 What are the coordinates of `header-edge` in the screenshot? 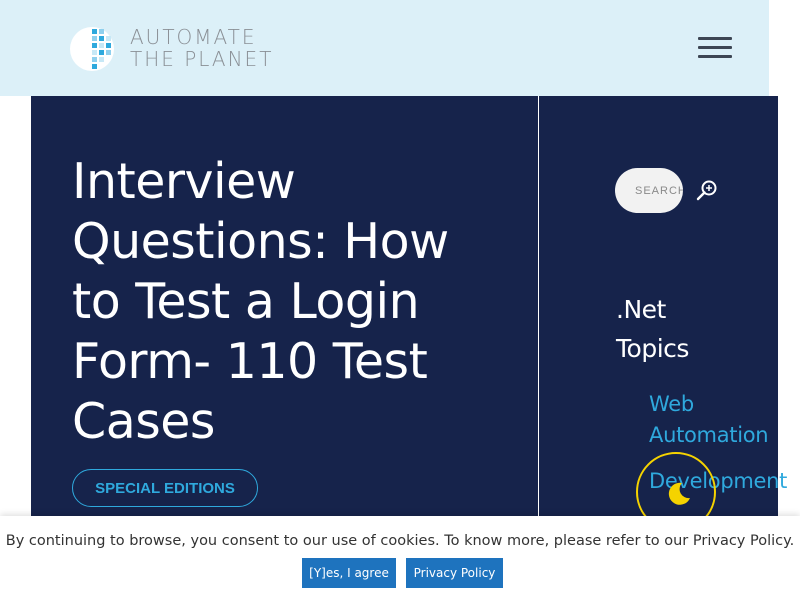 It's located at (784, 48).